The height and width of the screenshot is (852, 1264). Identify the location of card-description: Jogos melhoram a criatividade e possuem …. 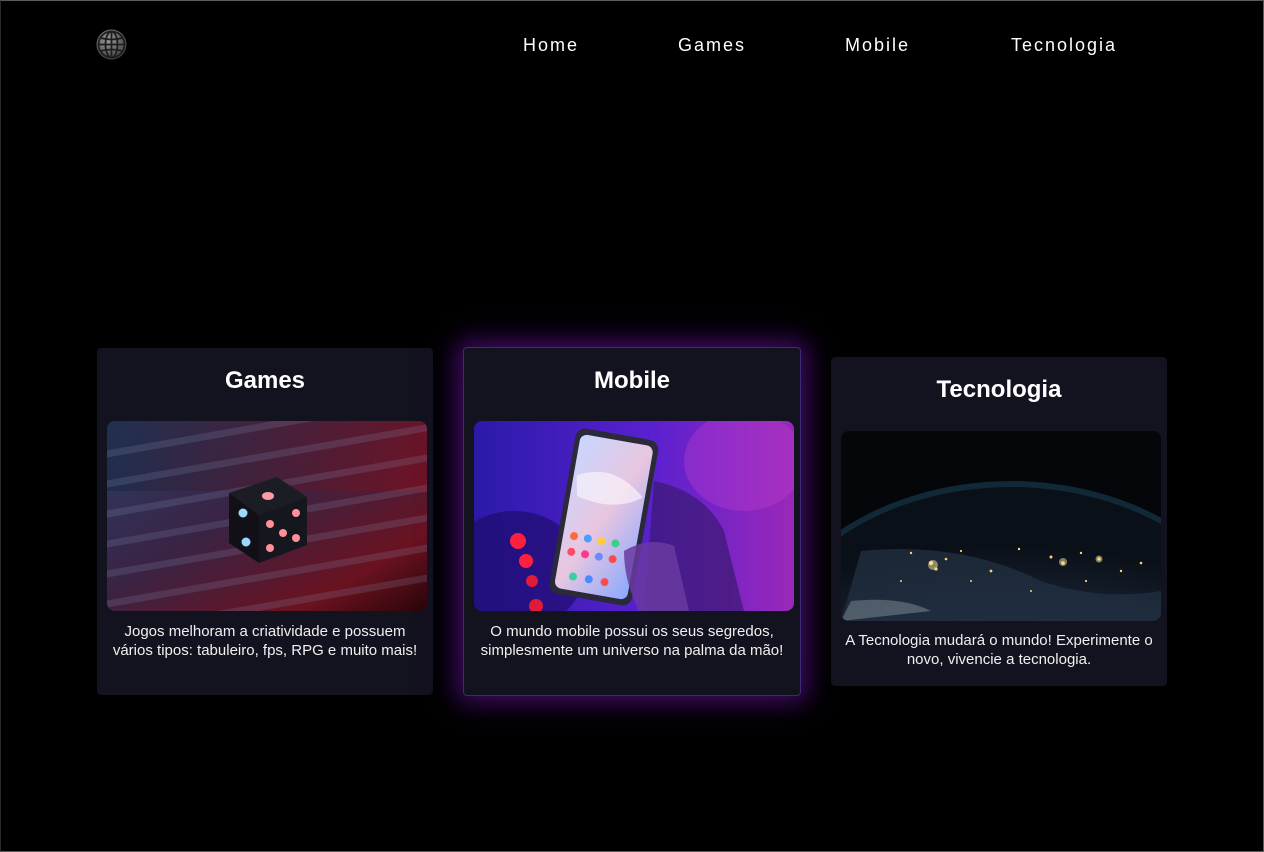
(265, 641).